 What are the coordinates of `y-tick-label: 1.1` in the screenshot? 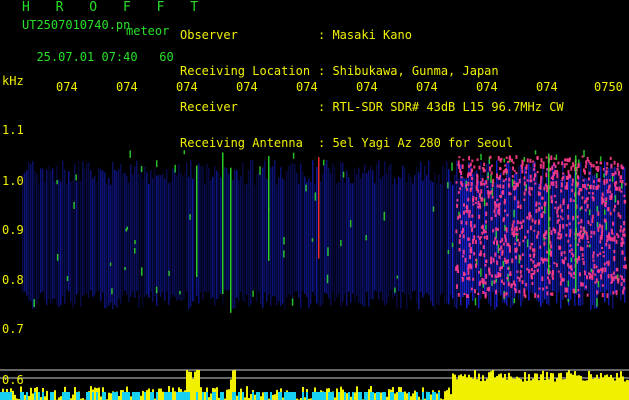 It's located at (13, 130).